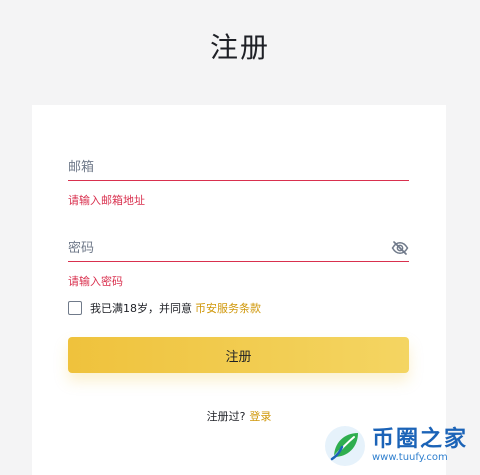 The image size is (480, 475). What do you see at coordinates (226, 416) in the screenshot?
I see `login-prompt: 注册过?` at bounding box center [226, 416].